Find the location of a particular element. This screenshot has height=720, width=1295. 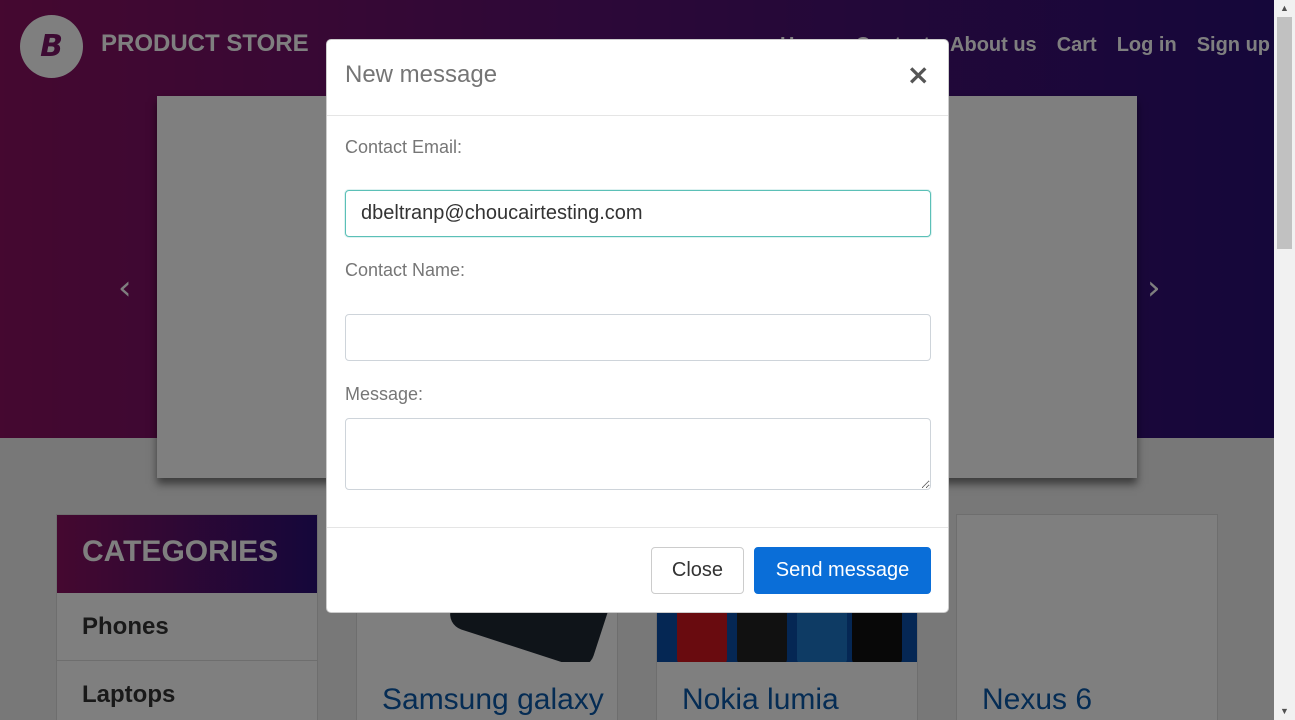

scroll-up-arrow-icon: ▲ is located at coordinates (1284, 8).